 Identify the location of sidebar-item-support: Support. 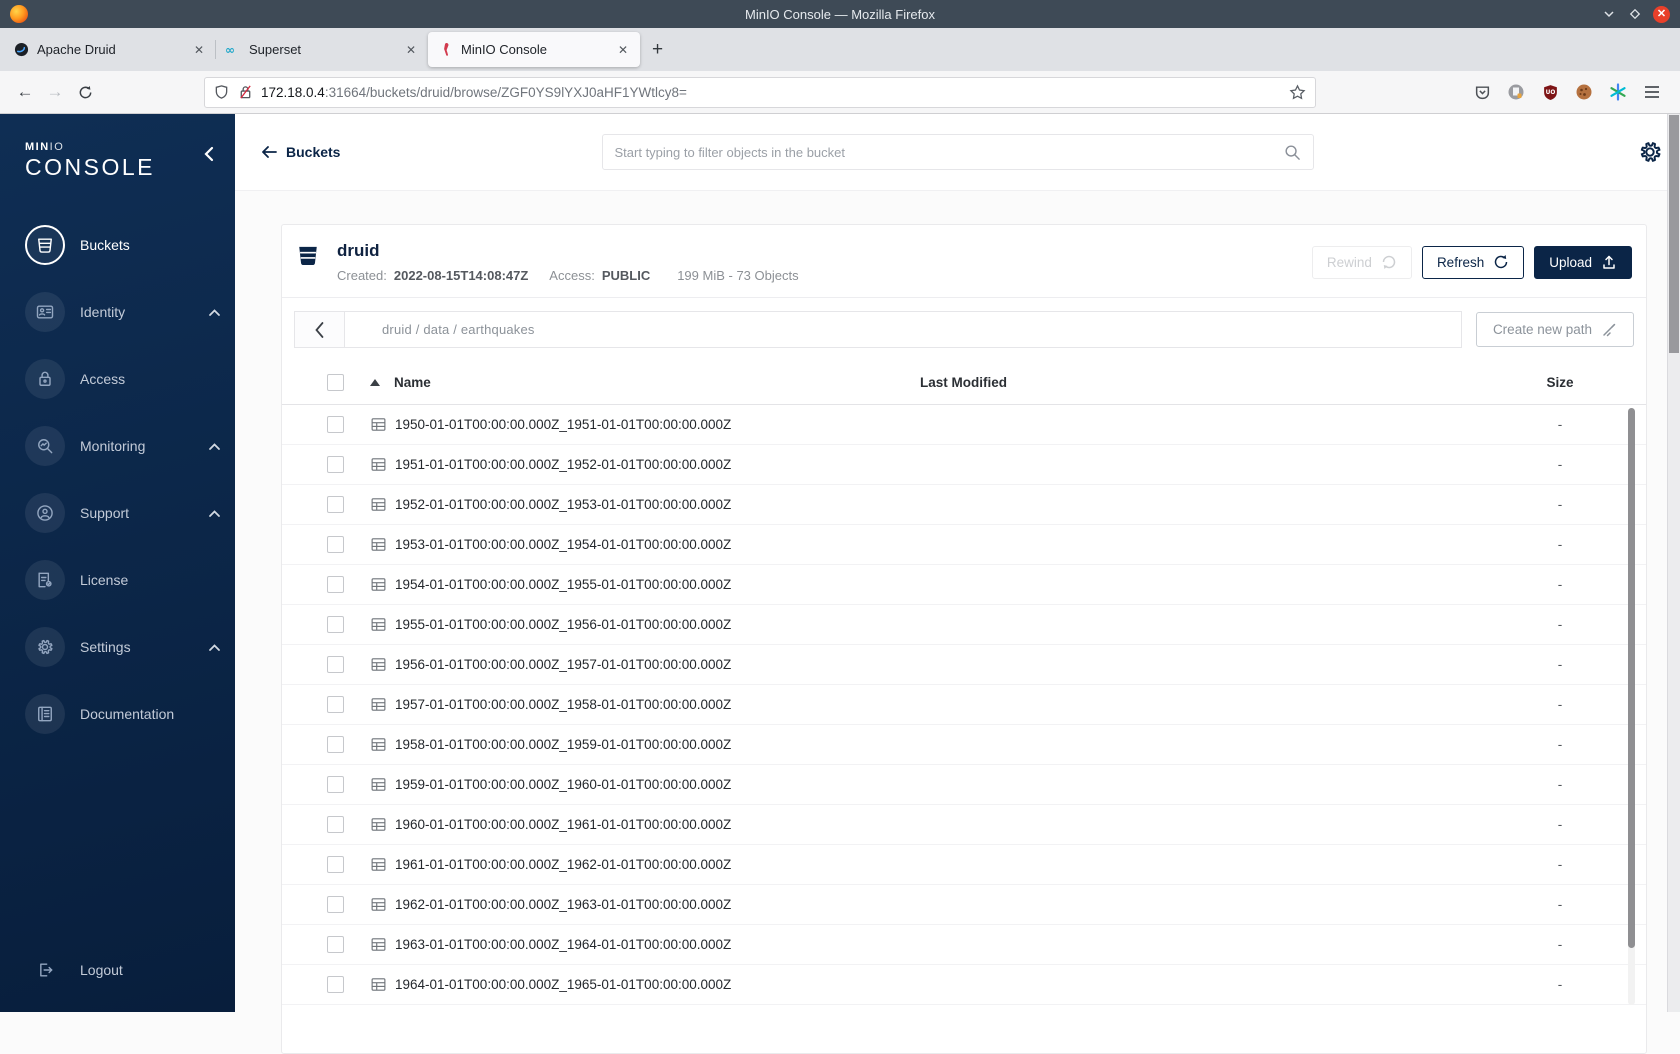
(123, 513).